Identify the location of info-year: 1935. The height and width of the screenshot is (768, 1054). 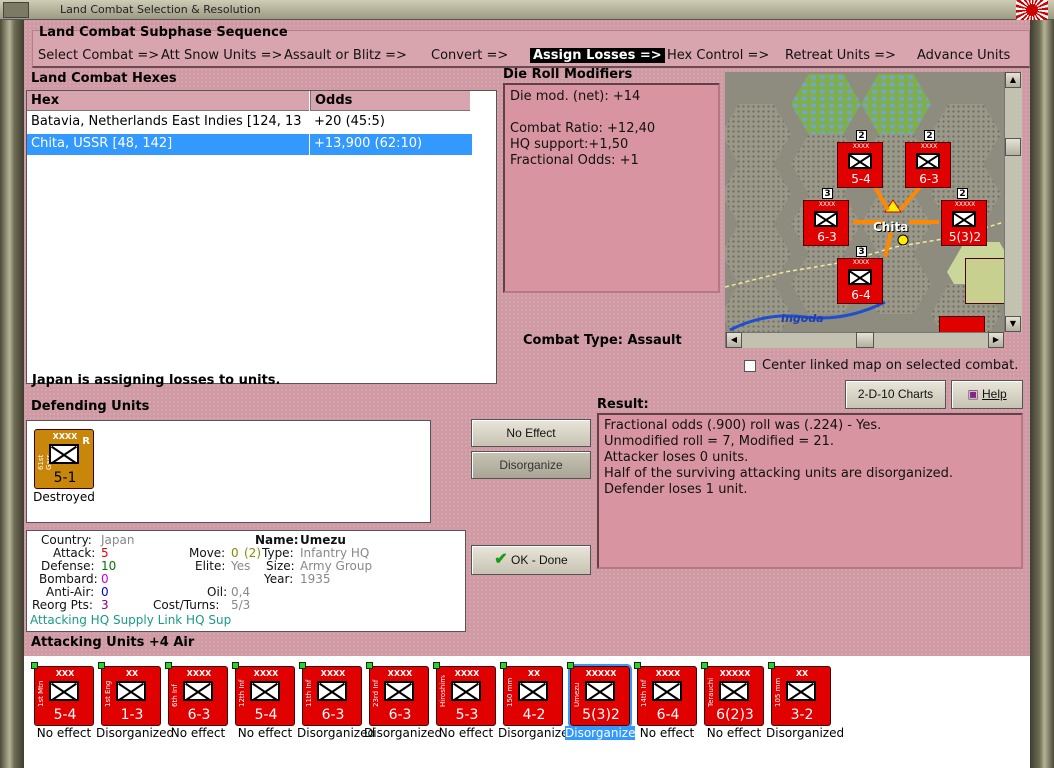
(315, 579).